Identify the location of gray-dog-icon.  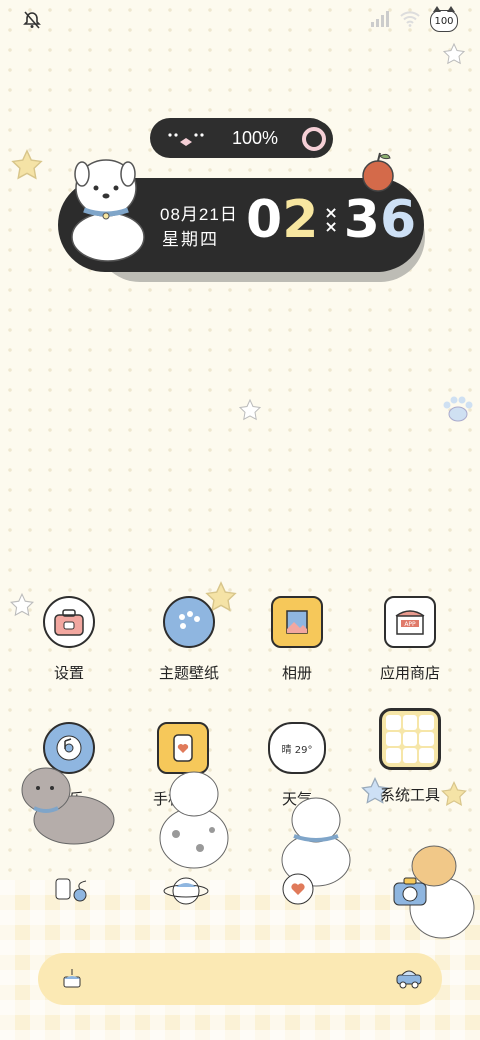
(68, 806).